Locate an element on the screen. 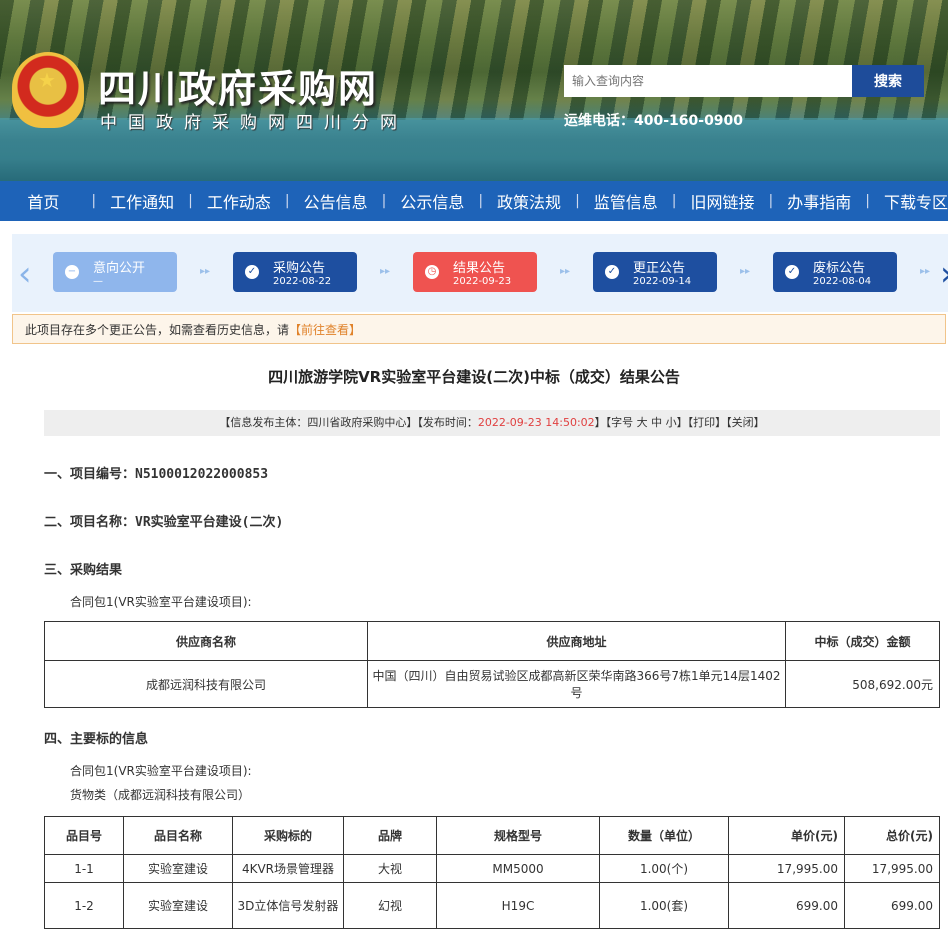  timeline-step-result: ◷ 结果公告 2022-09-23 is located at coordinates (475, 272).